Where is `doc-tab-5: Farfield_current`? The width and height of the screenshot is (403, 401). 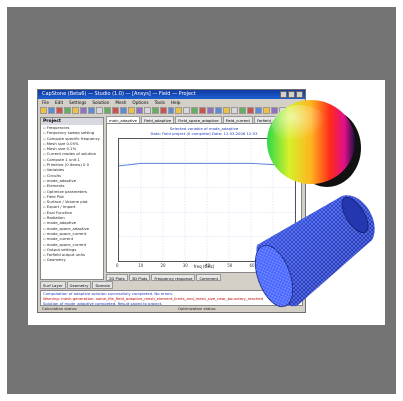
doc-tab-5: Farfield_current is located at coordinates (271, 119).